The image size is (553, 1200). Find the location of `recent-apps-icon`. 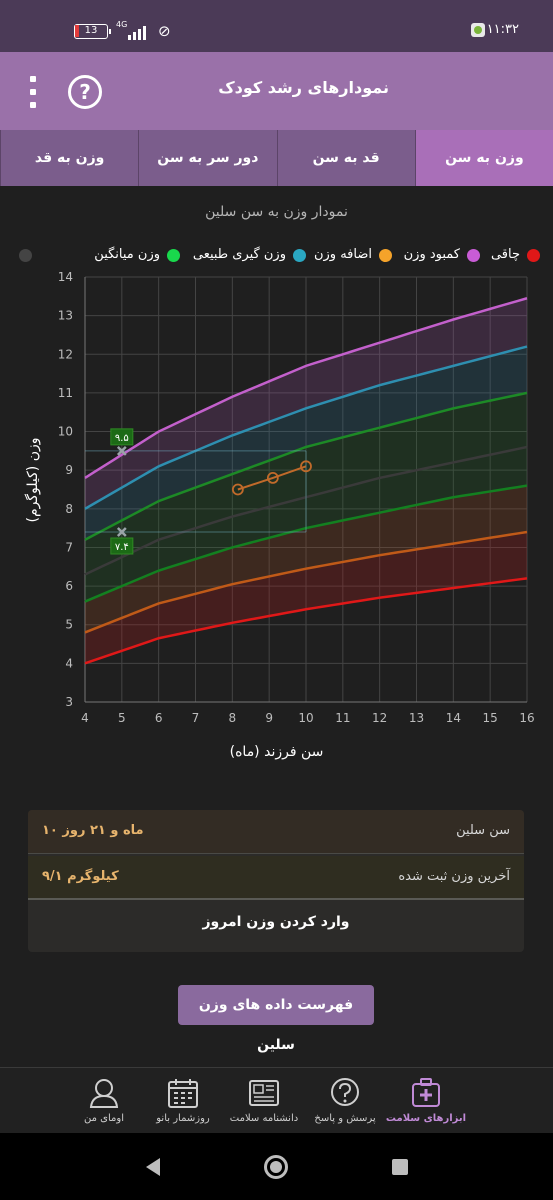

recent-apps-icon is located at coordinates (400, 1167).